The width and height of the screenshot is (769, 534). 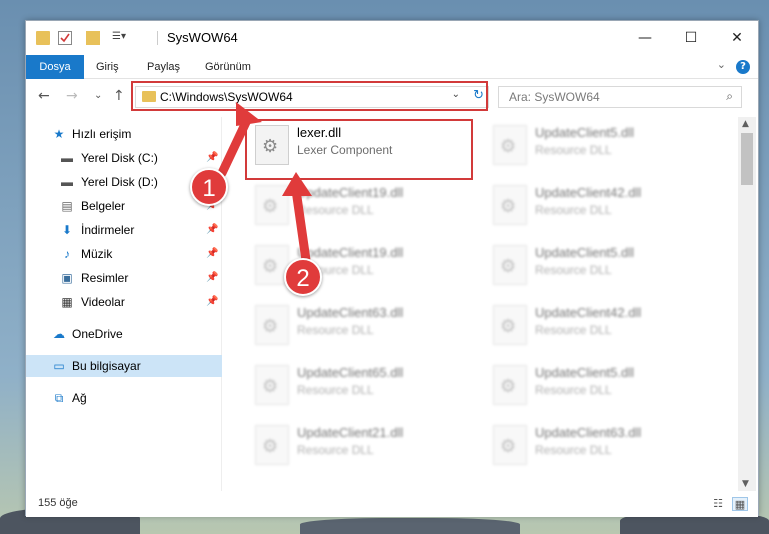 What do you see at coordinates (93, 38) in the screenshot?
I see `new-folder-icon` at bounding box center [93, 38].